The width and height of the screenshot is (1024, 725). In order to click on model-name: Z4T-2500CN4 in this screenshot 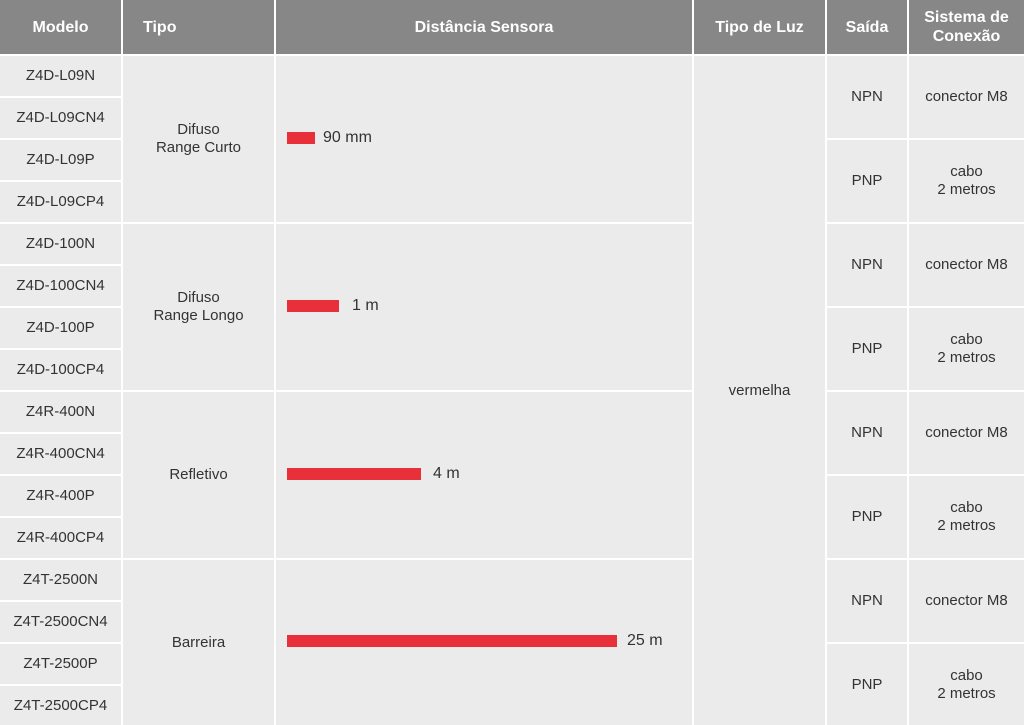, I will do `click(60, 621)`.